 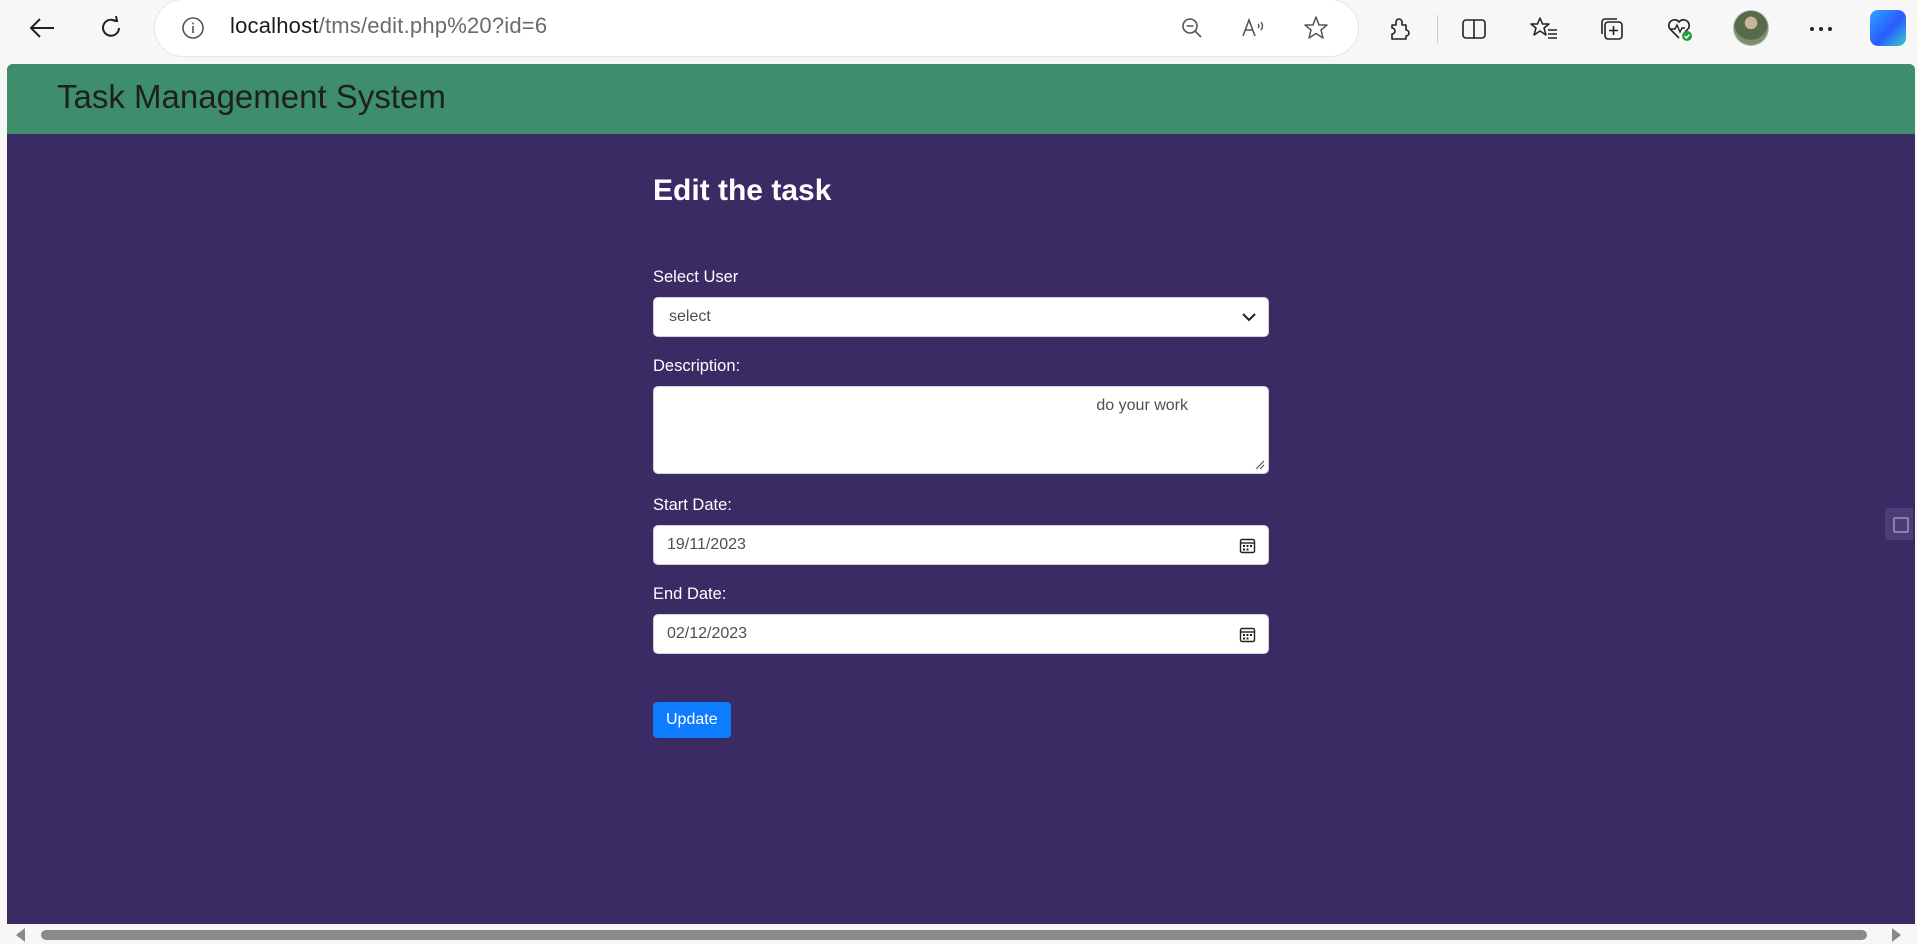 I want to click on collections-icon, so click(x=1612, y=29).